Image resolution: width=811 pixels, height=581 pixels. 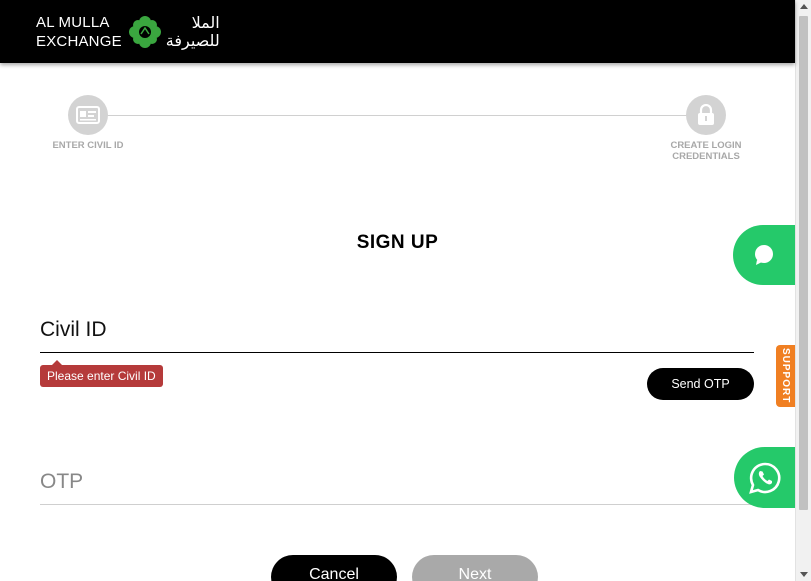 I want to click on logo-ar-line1: الملا, so click(x=205, y=22).